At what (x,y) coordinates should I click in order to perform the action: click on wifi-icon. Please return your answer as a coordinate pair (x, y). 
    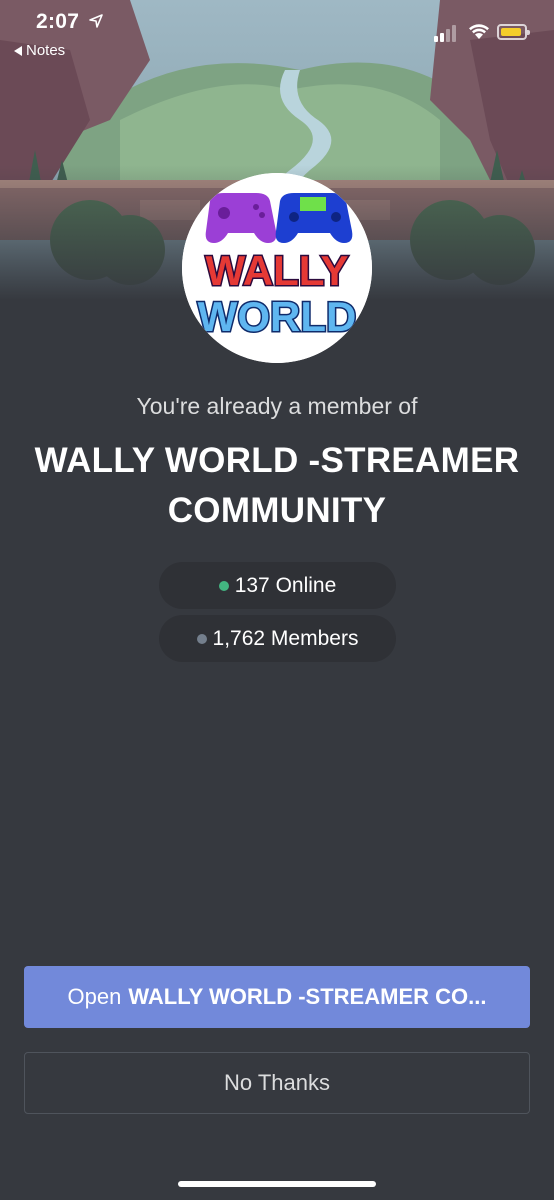
    Looking at the image, I should click on (479, 31).